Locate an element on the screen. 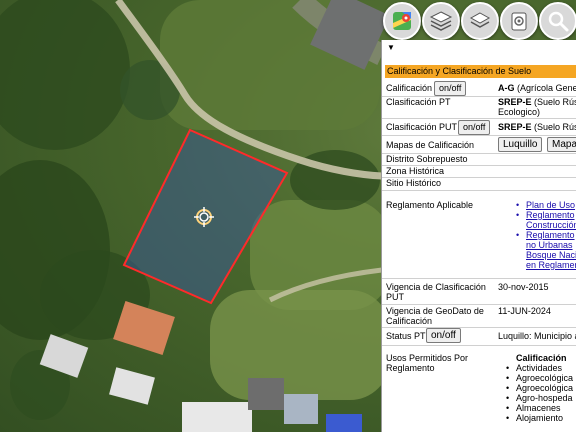 This screenshot has height=432, width=576. search-icon is located at coordinates (558, 21).